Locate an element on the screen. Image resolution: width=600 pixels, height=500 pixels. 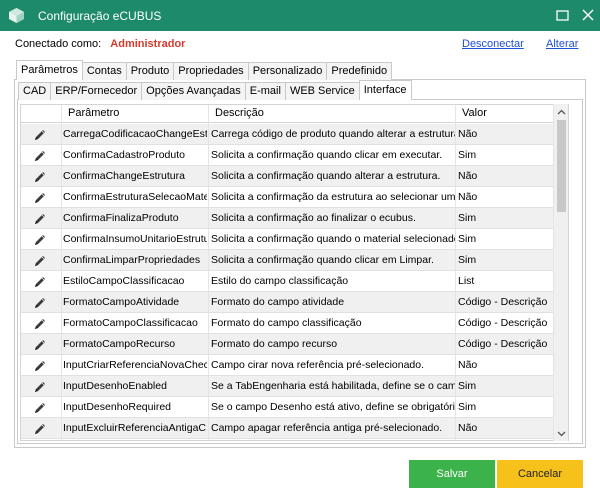
scroll-thumb is located at coordinates (561, 166).